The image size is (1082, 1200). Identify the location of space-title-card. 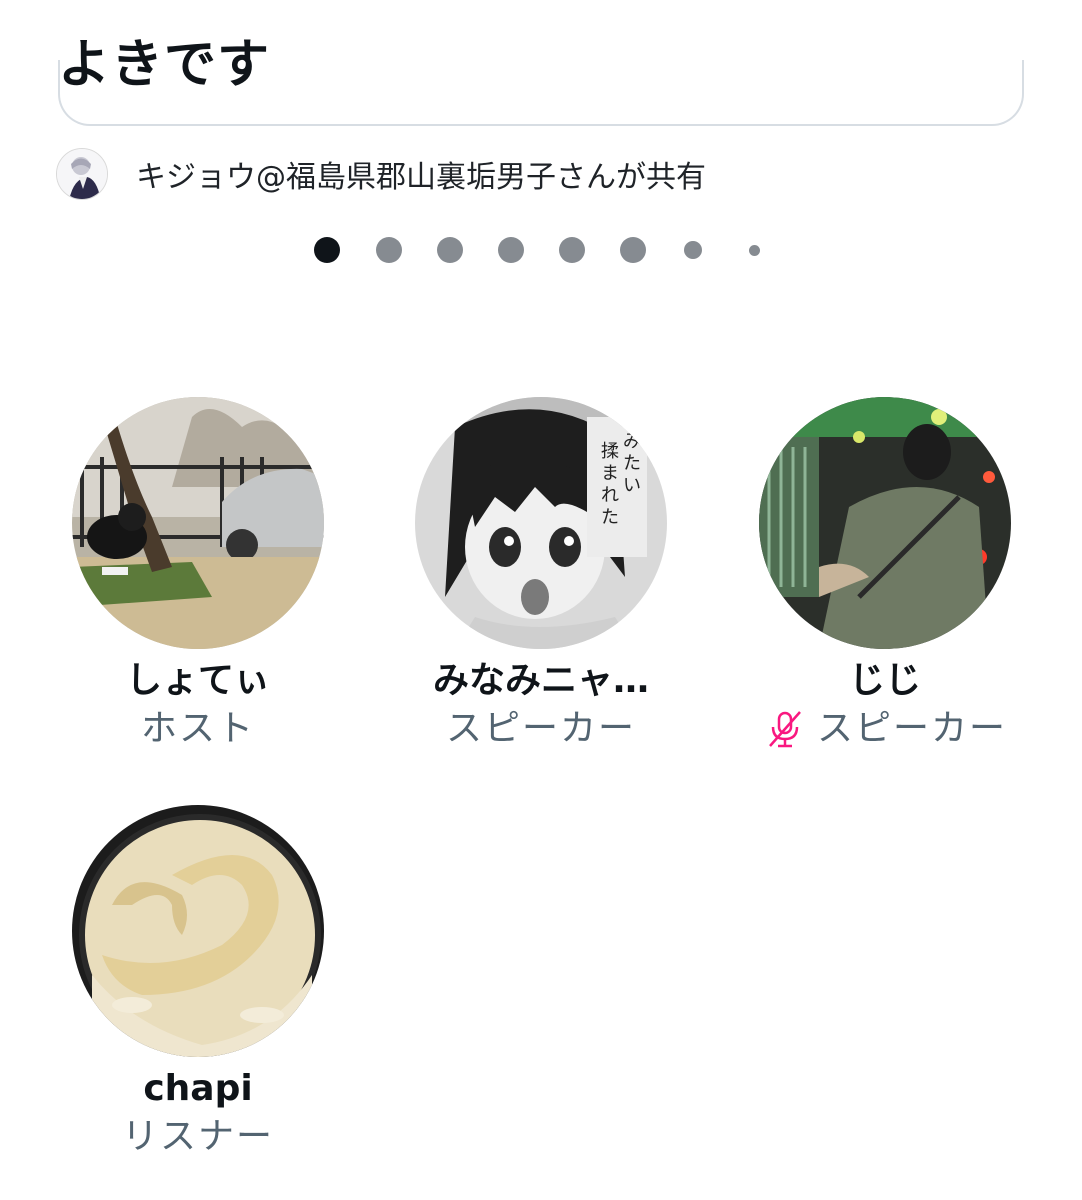
(541, 93).